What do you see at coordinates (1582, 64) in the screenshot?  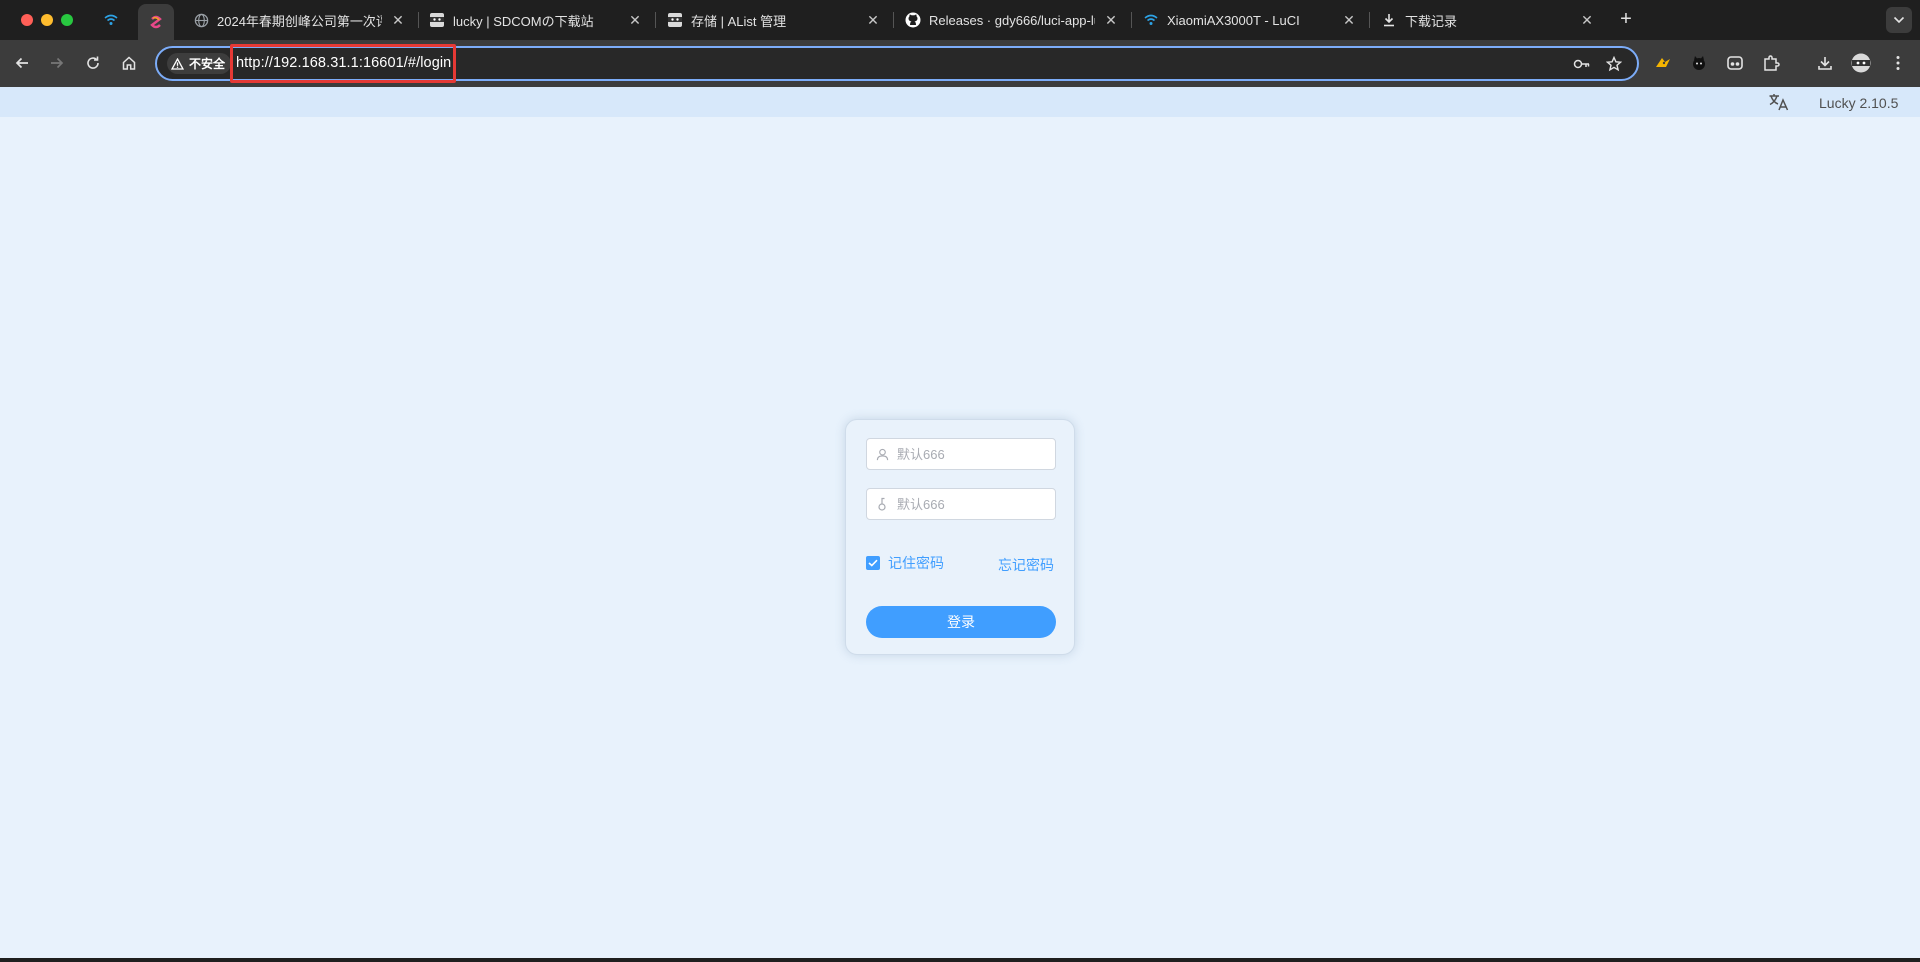 I see `password-key-icon` at bounding box center [1582, 64].